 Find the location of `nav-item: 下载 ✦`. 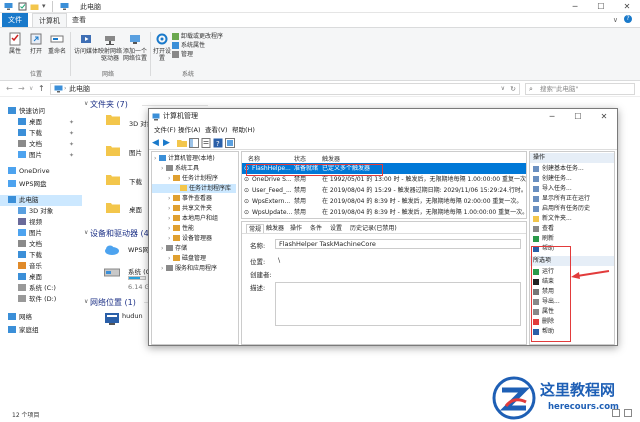

nav-item: 下载 ✦ is located at coordinates (41, 133).